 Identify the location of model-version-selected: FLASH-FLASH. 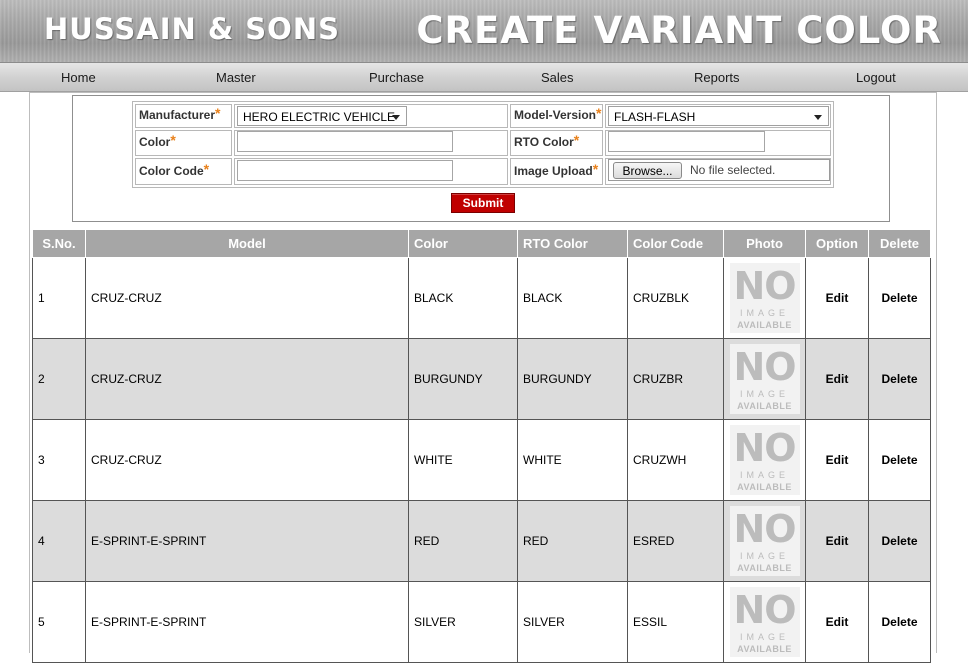
(655, 117).